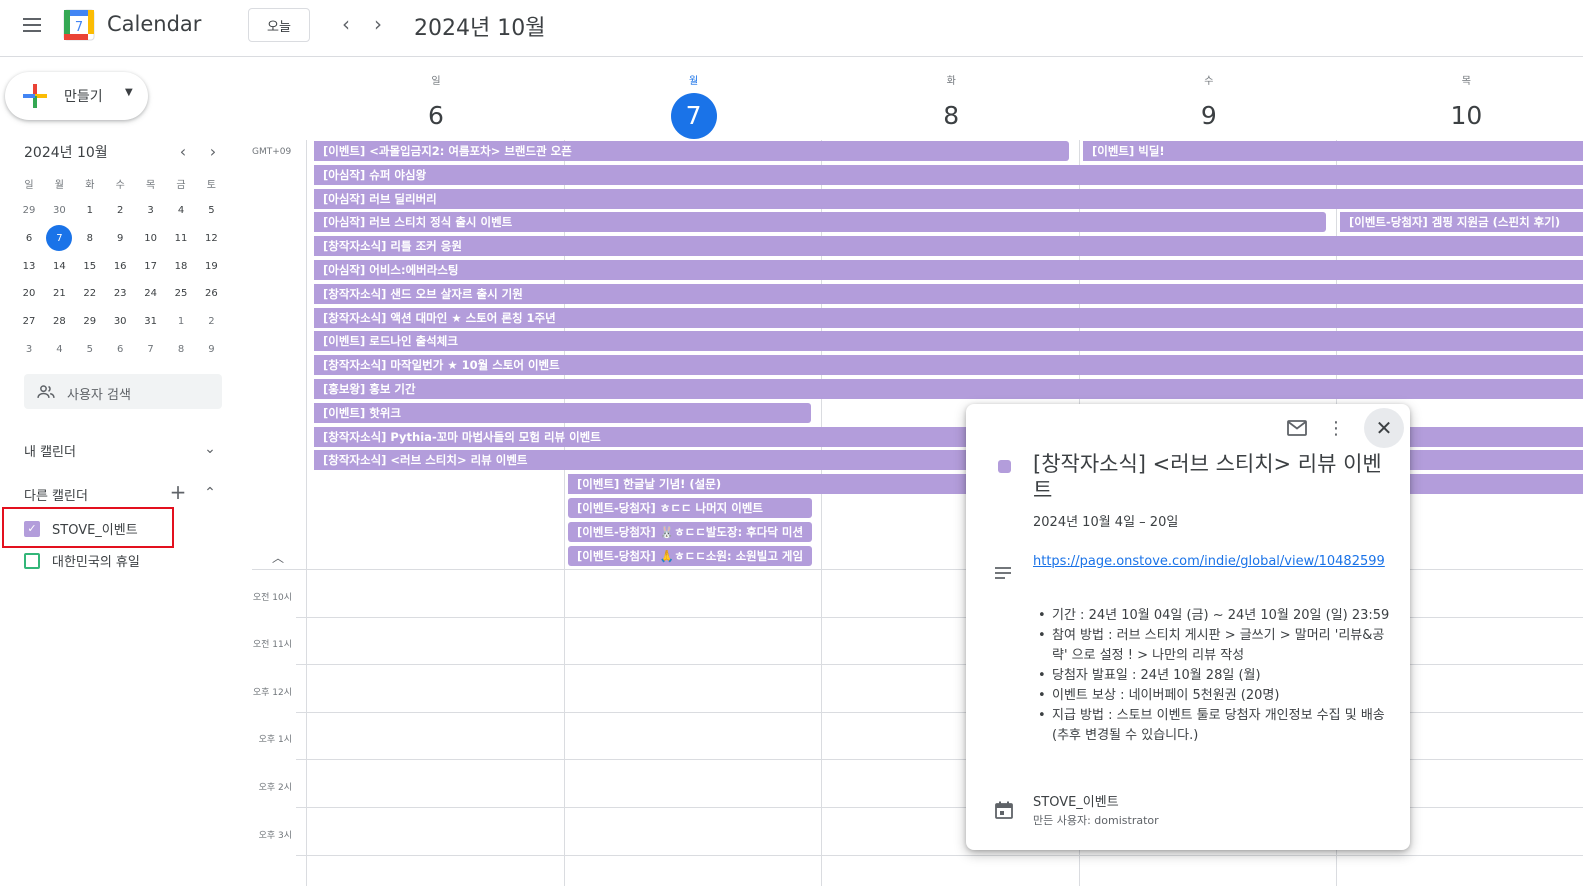 Image resolution: width=1583 pixels, height=886 pixels. What do you see at coordinates (820, 222) in the screenshot?
I see `all-day-event: [아심작] 러브 스티치 정식 출시 이벤트` at bounding box center [820, 222].